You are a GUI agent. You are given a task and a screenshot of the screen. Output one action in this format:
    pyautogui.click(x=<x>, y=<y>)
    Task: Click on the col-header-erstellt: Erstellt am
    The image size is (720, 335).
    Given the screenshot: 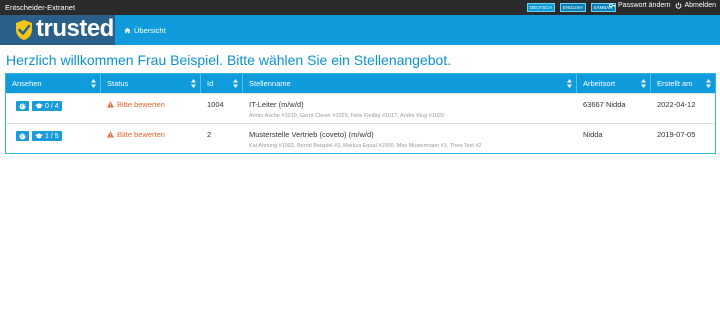 What is the action you would take?
    pyautogui.click(x=683, y=83)
    